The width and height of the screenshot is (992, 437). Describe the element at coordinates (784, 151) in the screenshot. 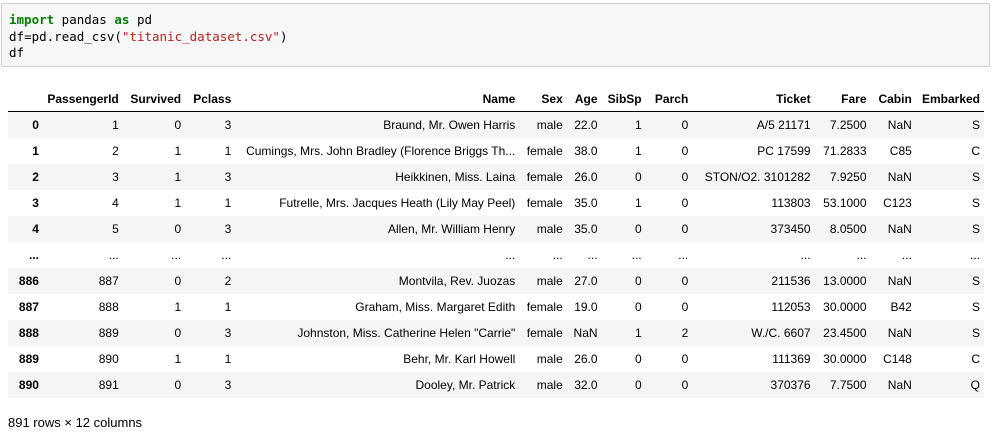

I see `table-cell: PC 17599` at that location.